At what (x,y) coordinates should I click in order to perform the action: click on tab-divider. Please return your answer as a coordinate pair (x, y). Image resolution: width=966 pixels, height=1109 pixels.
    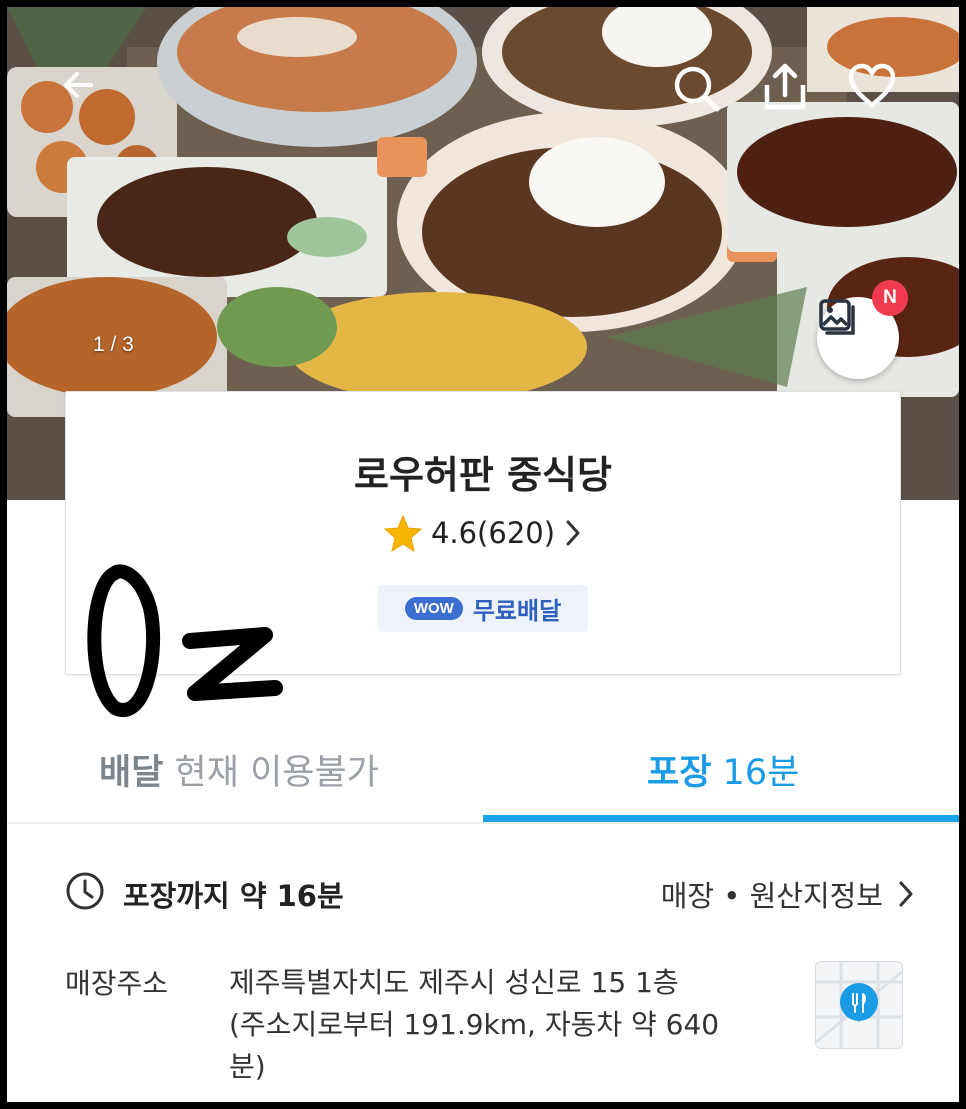
    Looking at the image, I should click on (483, 823).